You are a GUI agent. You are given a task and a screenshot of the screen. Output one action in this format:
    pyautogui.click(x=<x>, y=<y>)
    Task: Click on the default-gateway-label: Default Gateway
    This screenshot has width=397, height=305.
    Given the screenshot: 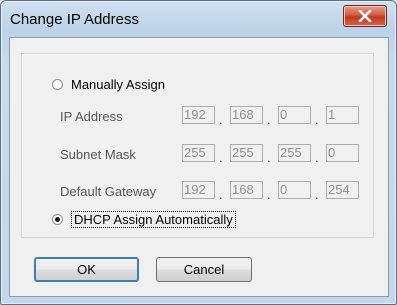 What is the action you would take?
    pyautogui.click(x=108, y=191)
    